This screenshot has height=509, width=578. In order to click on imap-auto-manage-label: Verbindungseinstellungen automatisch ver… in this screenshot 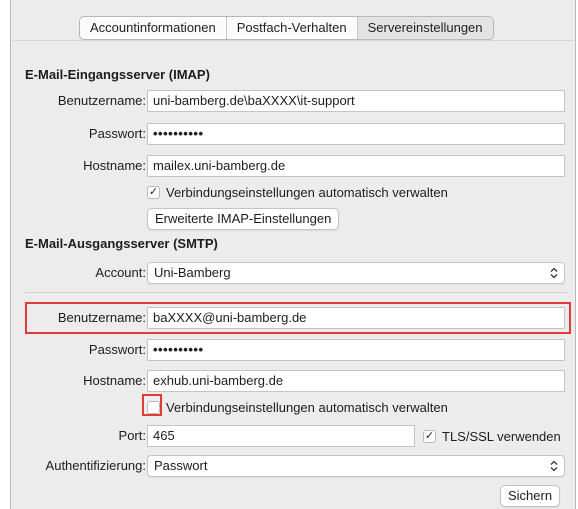, I will do `click(307, 192)`.